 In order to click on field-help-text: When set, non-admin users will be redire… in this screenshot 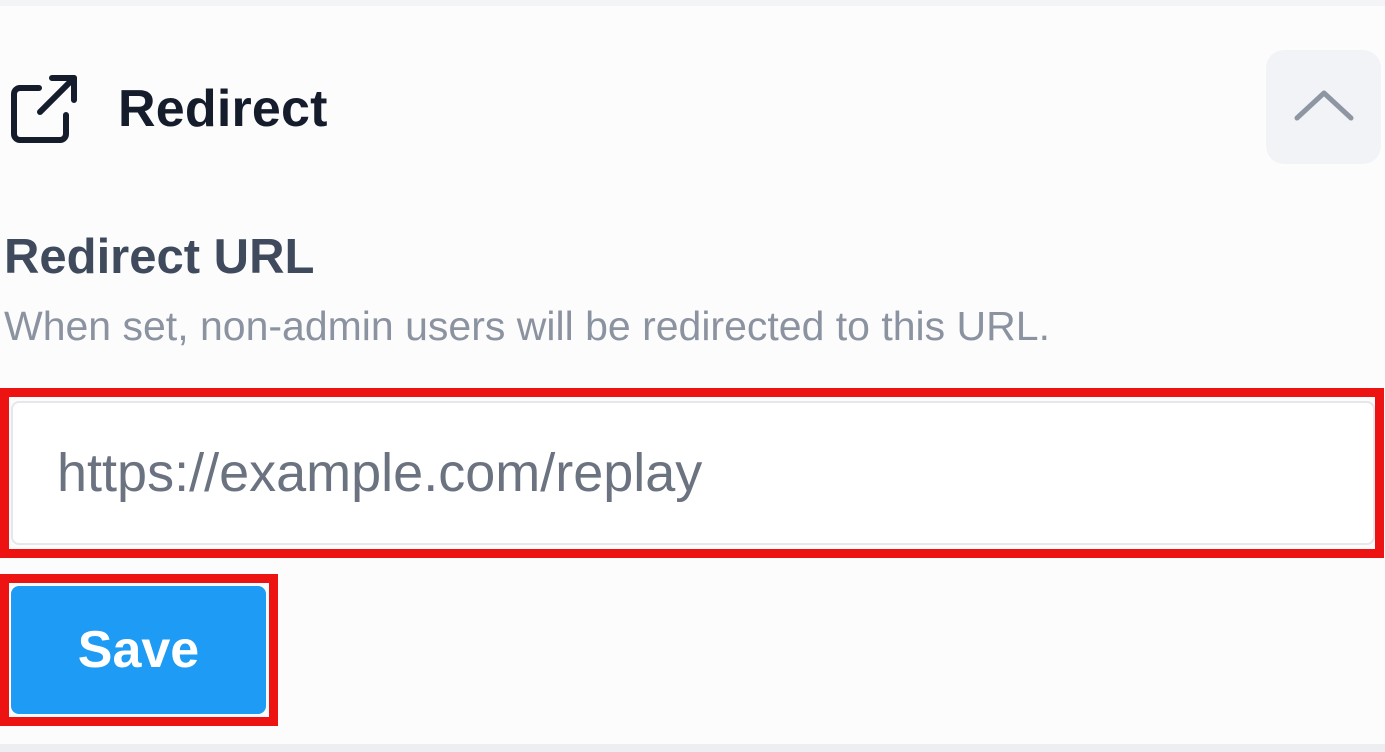, I will do `click(527, 326)`.